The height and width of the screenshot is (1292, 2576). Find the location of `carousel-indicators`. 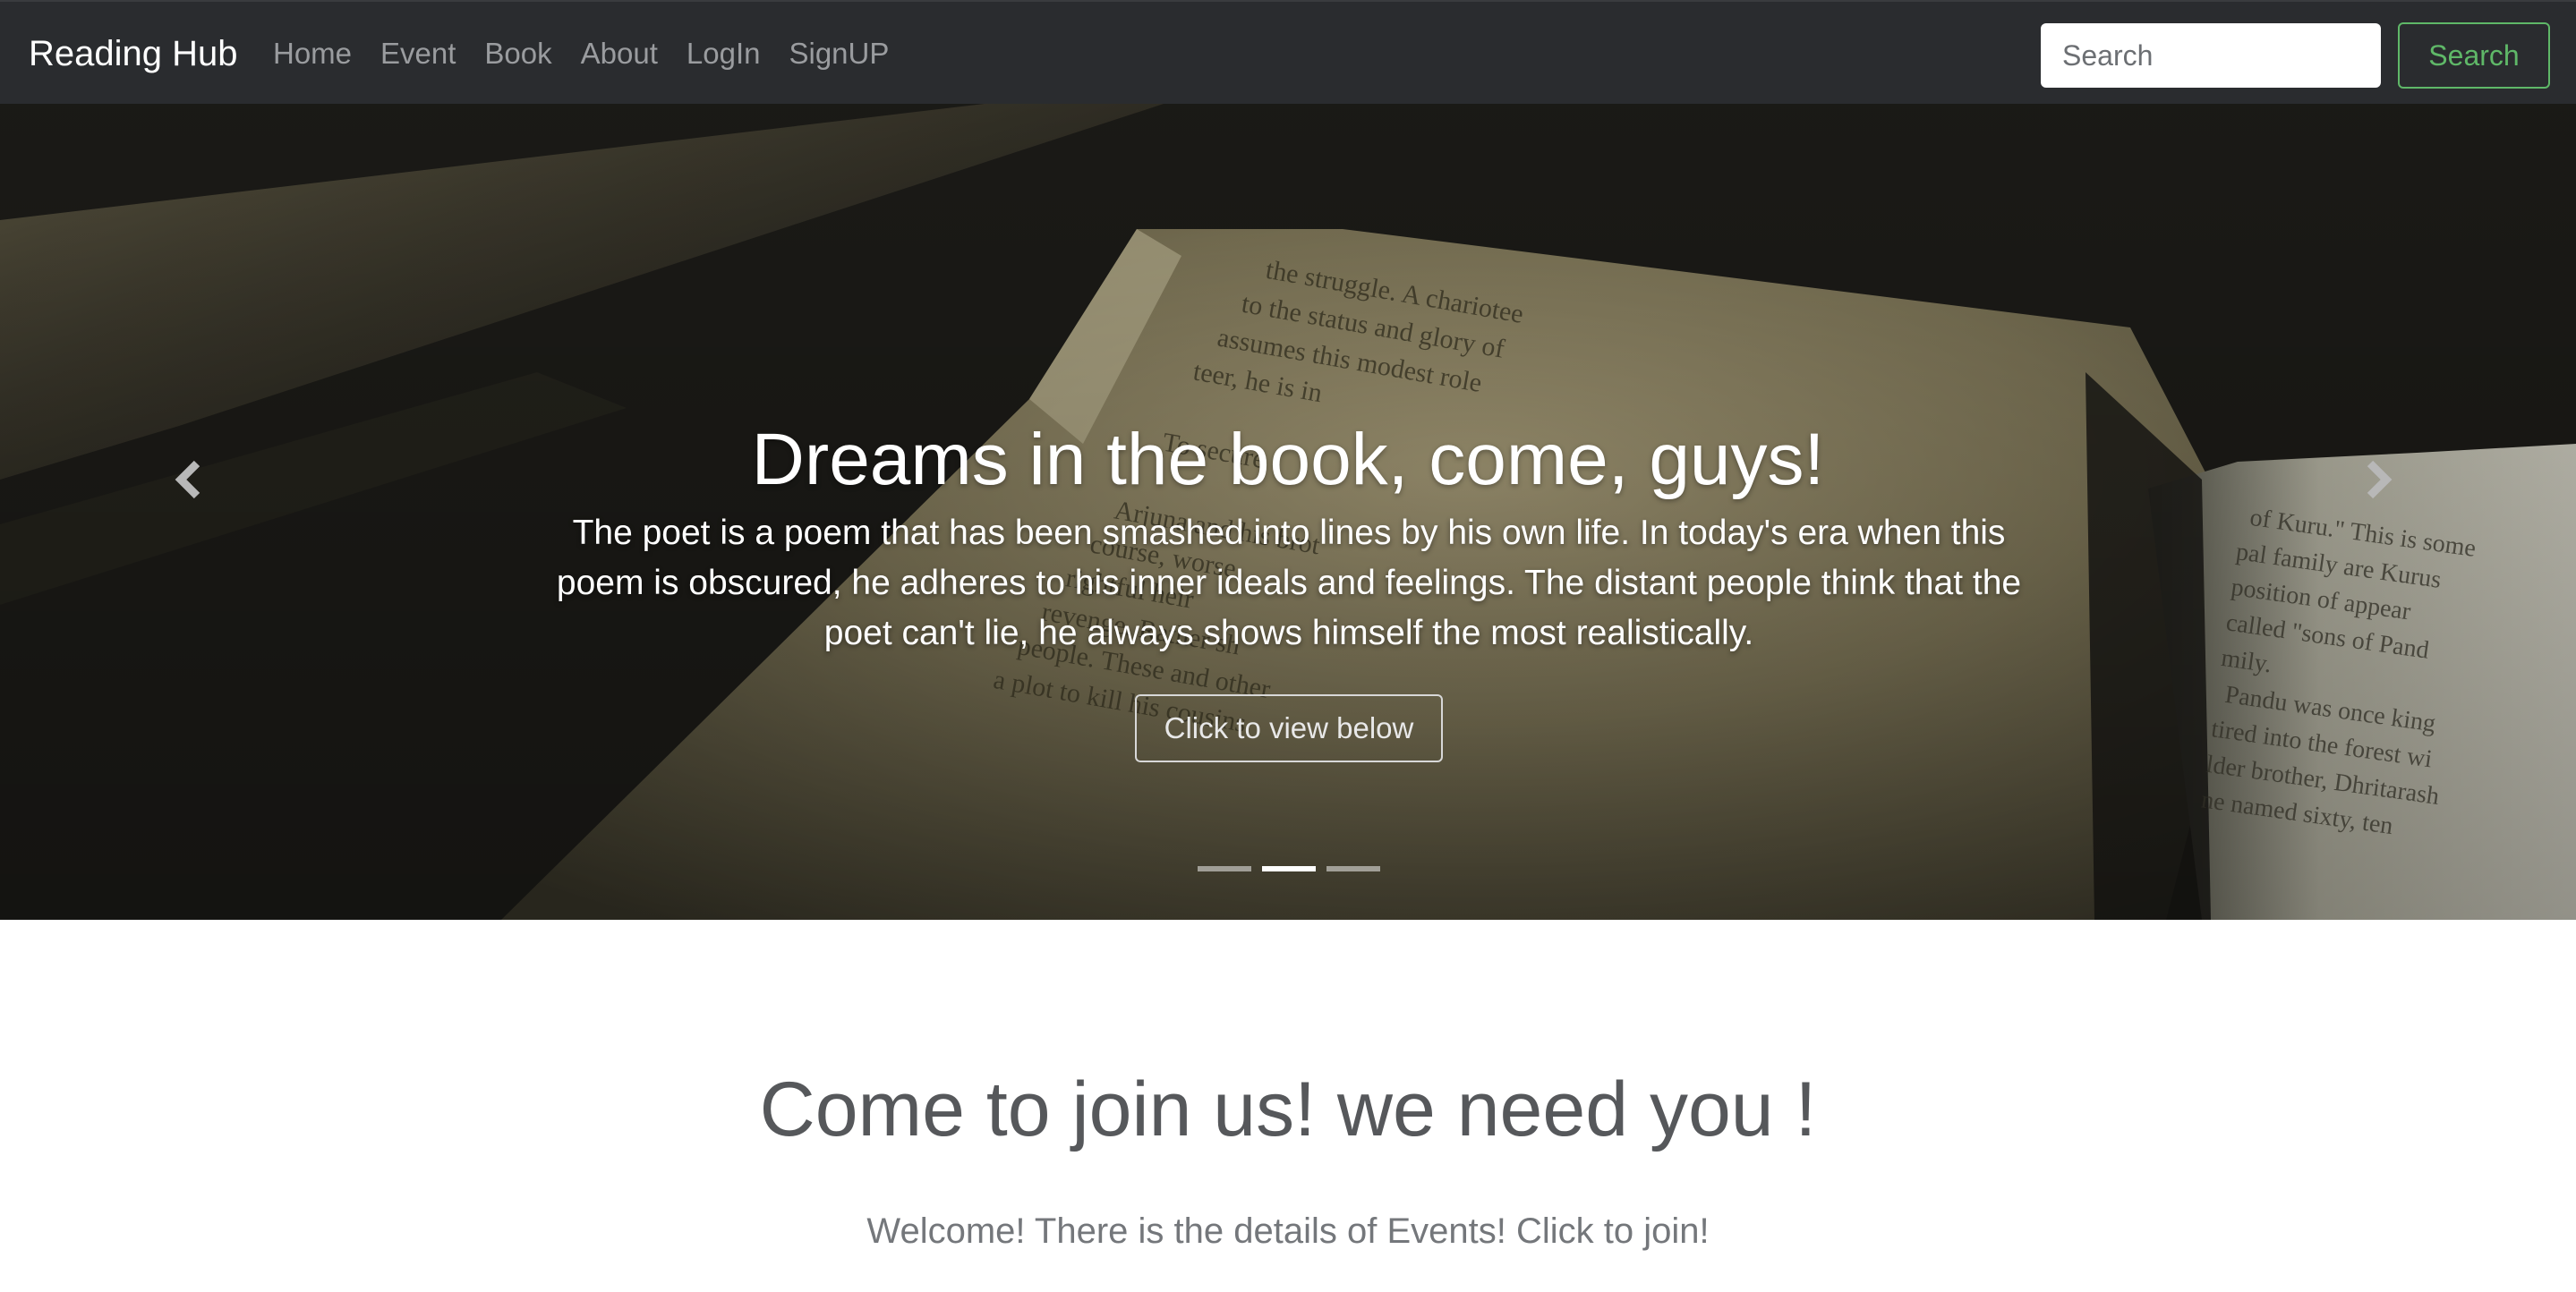

carousel-indicators is located at coordinates (1289, 869).